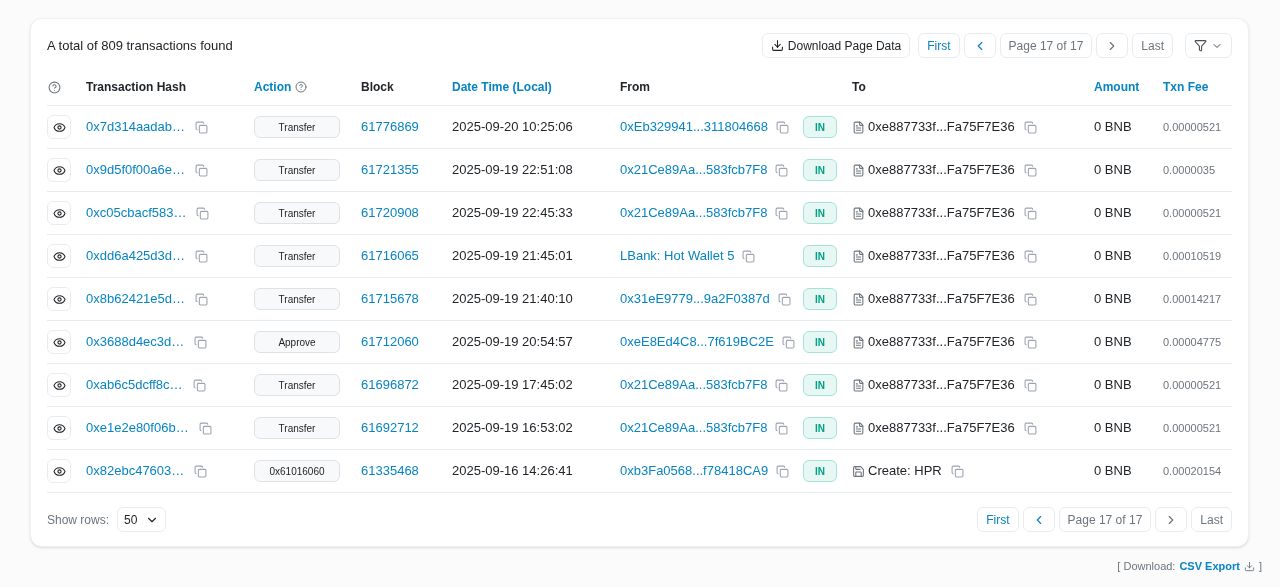 This screenshot has height=587, width=1280. Describe the element at coordinates (1117, 87) in the screenshot. I see `column-header: Amount` at that location.